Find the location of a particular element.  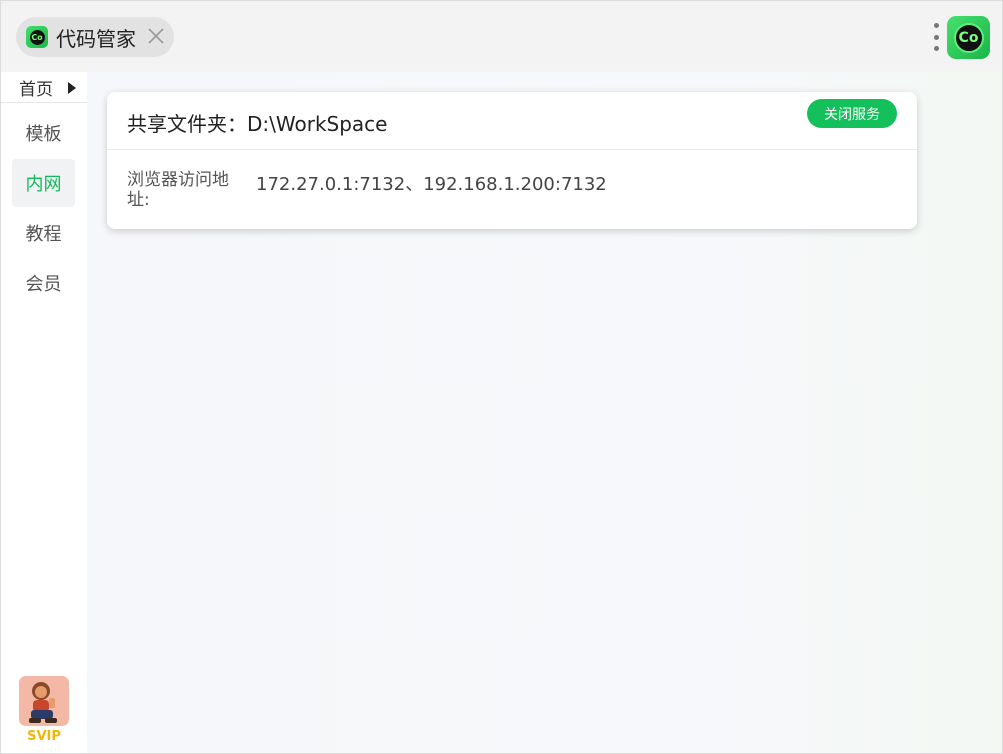

sidebar-home-label: 首页 is located at coordinates (36, 89).